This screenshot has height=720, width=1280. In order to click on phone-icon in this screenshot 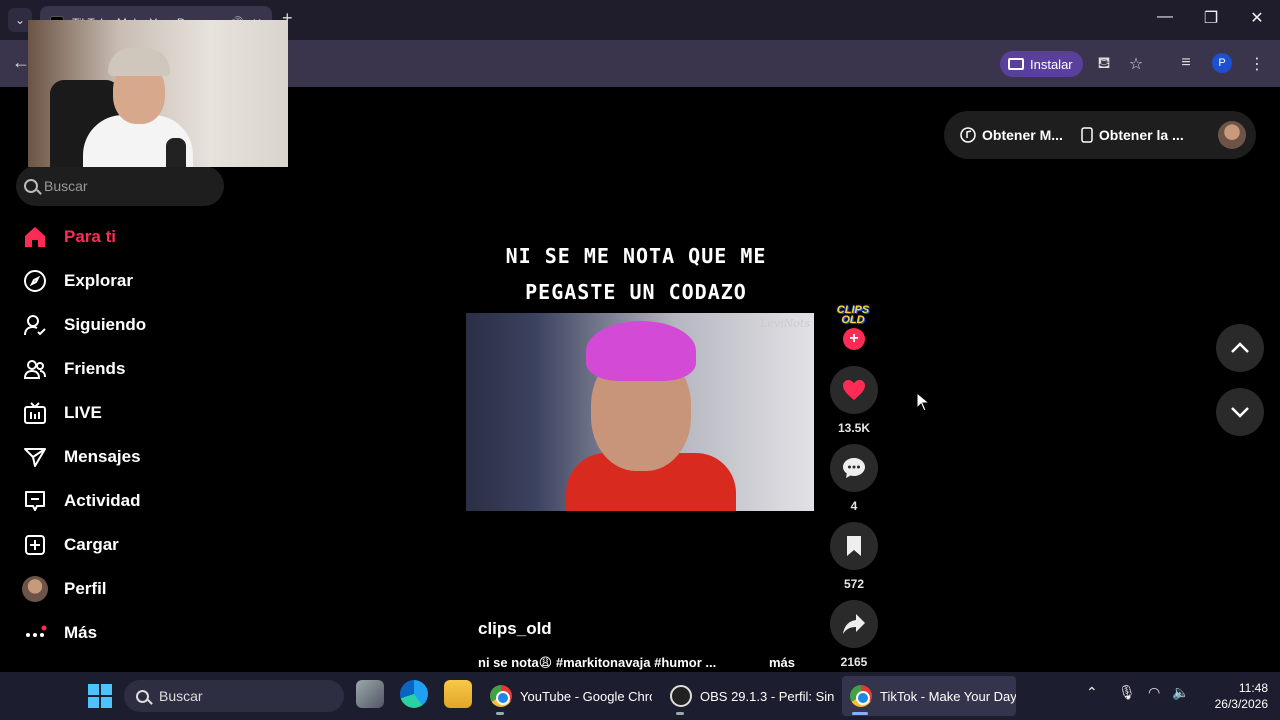, I will do `click(1087, 135)`.